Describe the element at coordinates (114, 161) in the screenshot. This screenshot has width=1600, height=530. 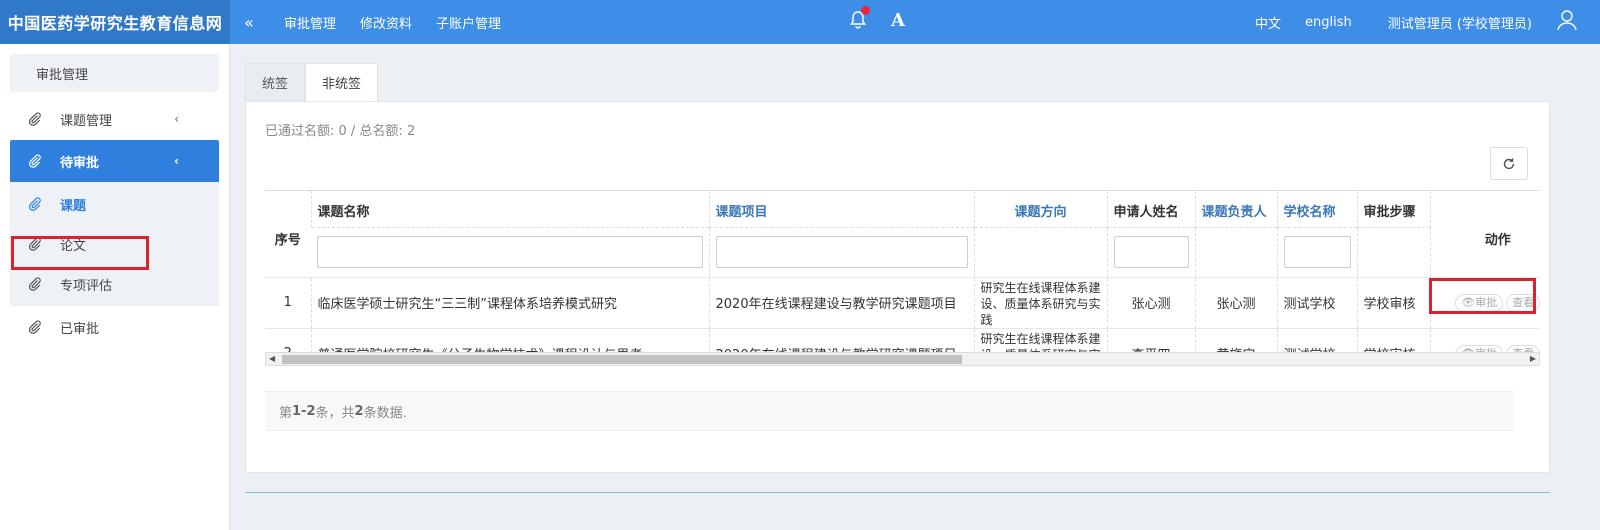
I see `sidebar-item-pending: 待审批 ‹` at that location.